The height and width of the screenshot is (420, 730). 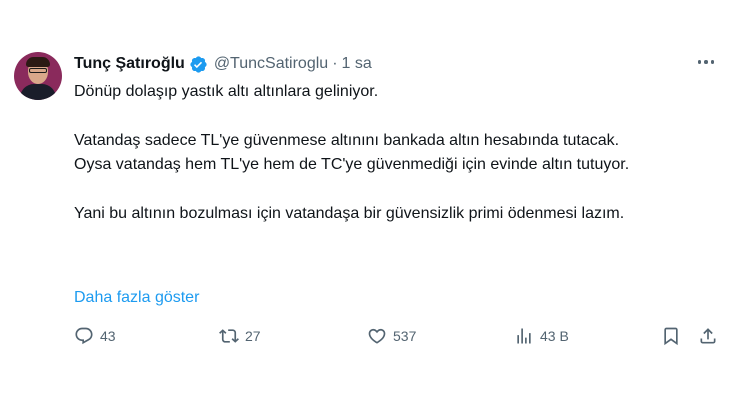 What do you see at coordinates (38, 62) in the screenshot?
I see `avatar-hair` at bounding box center [38, 62].